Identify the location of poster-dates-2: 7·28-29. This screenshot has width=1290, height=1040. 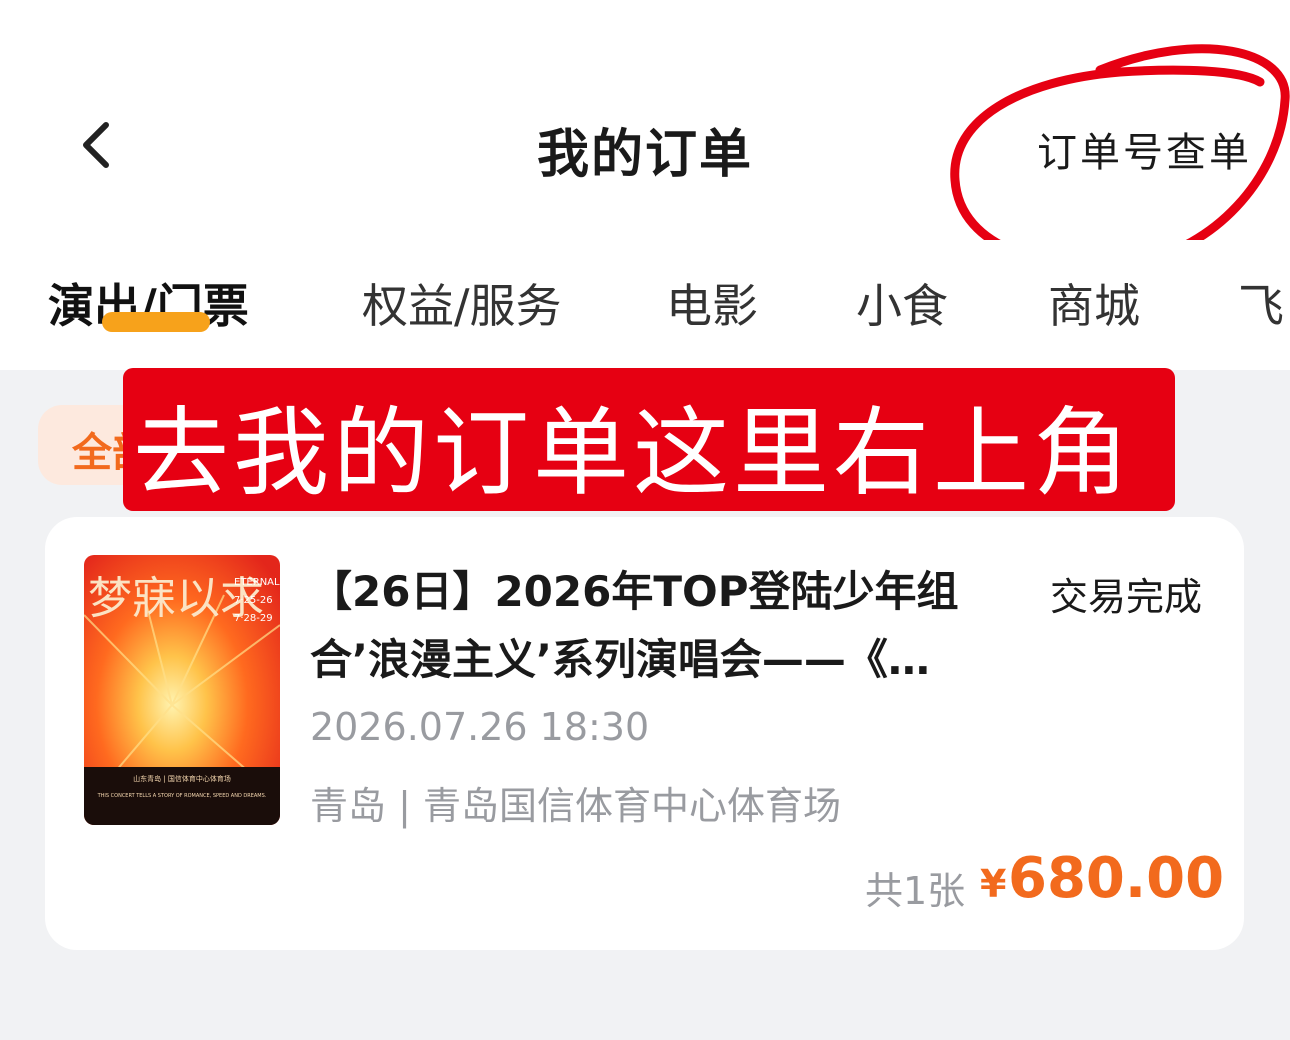
(253, 618).